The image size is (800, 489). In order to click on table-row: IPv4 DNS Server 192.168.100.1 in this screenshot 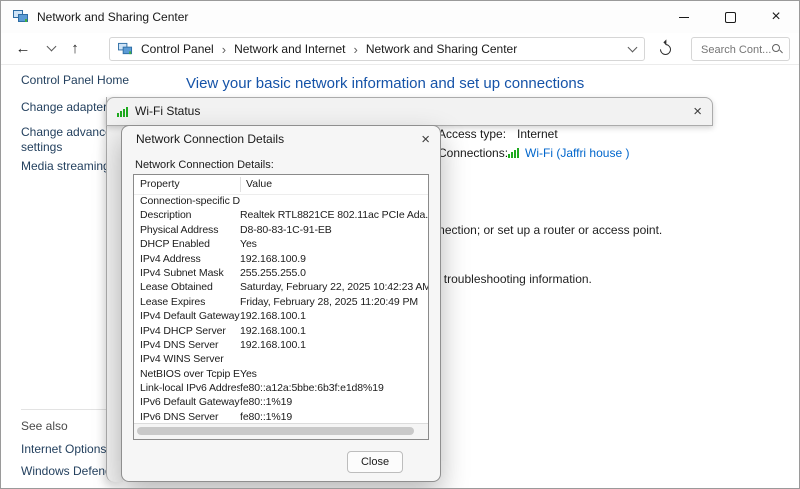, I will do `click(281, 345)`.